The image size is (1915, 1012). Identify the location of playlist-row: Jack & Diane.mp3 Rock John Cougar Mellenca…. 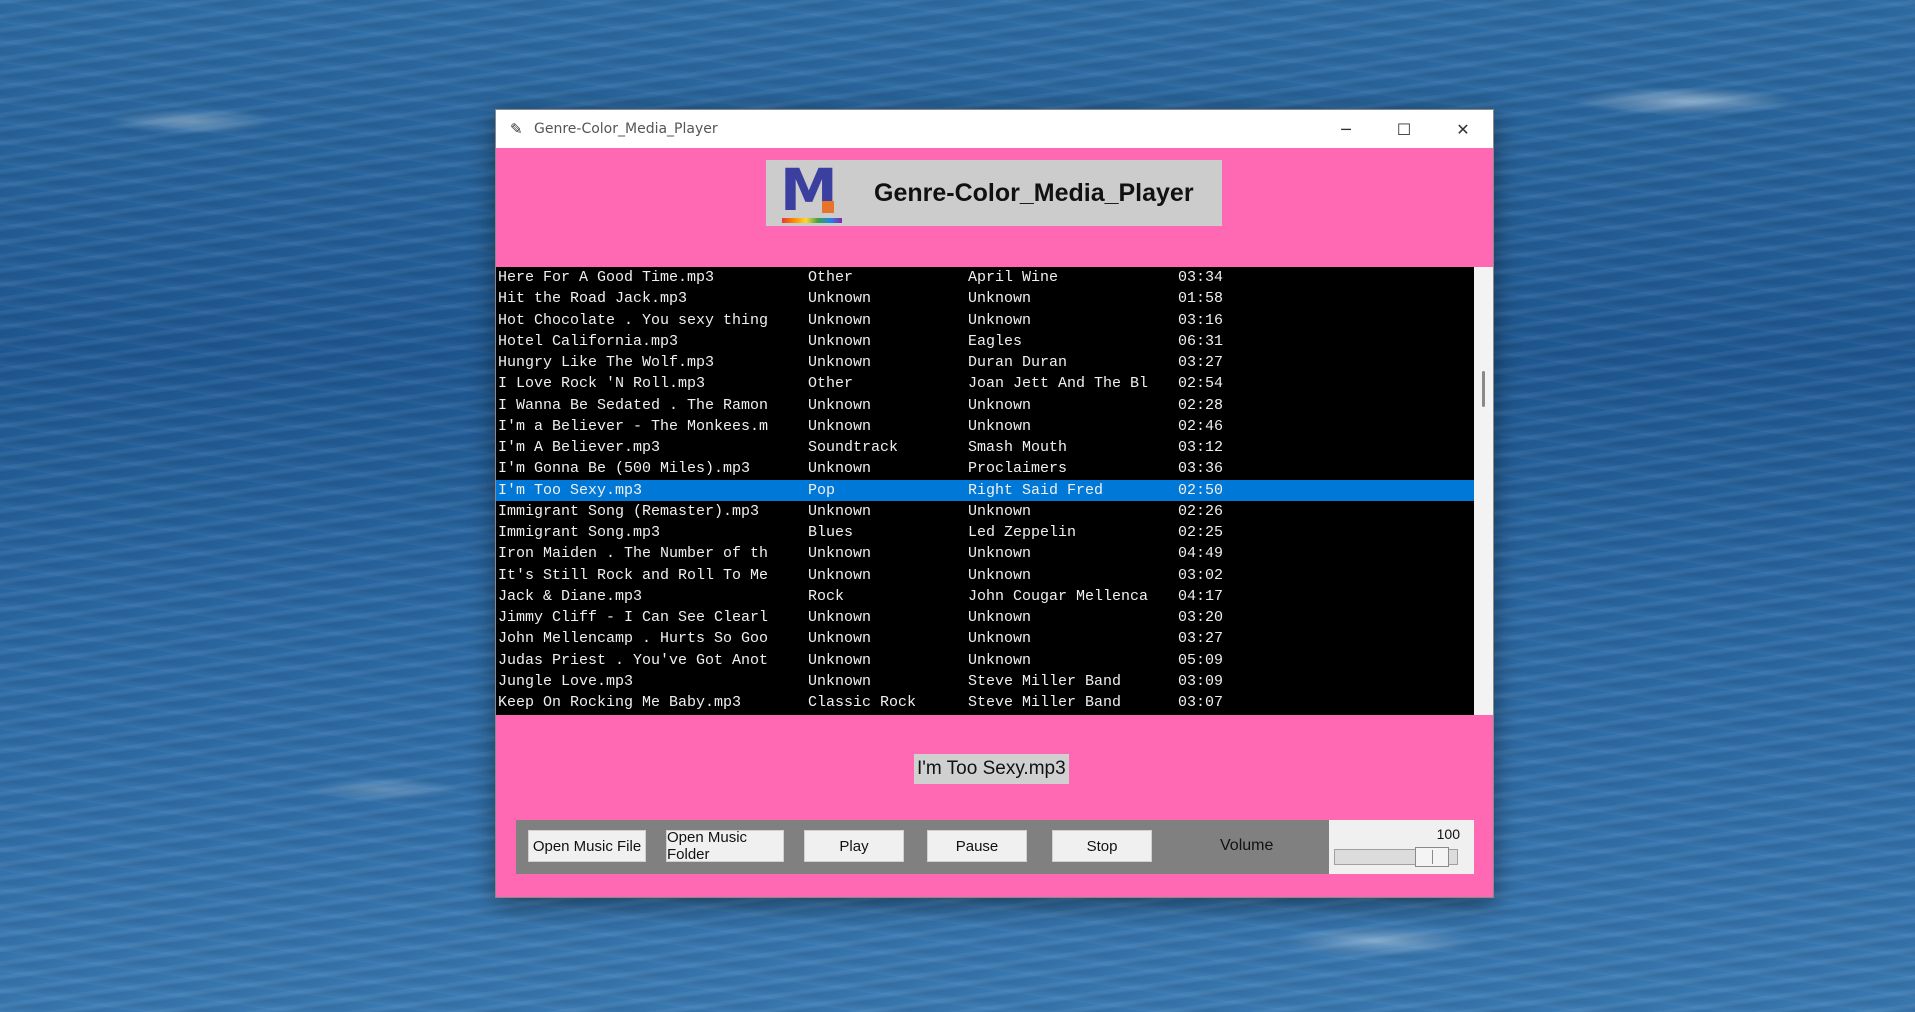
(985, 596).